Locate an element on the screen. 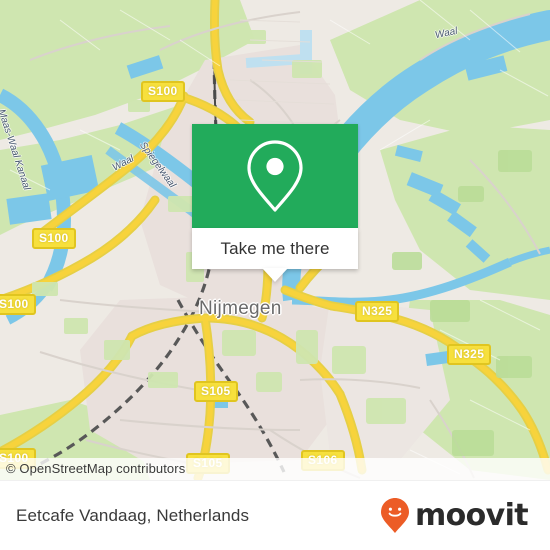 This screenshot has height=550, width=550. take-me-there-label: Take me there is located at coordinates (275, 248).